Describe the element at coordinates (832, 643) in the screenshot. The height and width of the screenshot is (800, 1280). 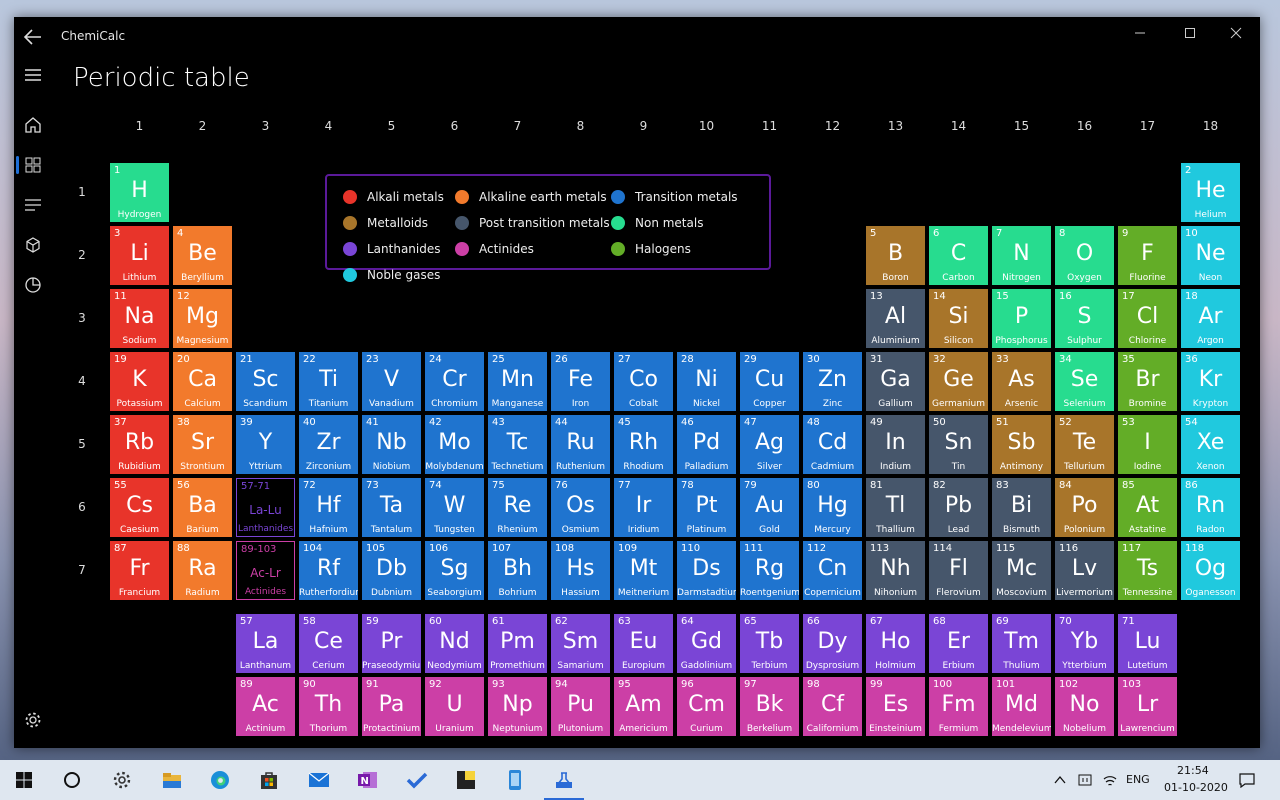
I see `element-cell-dy: 66 Dy Dysprosium` at that location.